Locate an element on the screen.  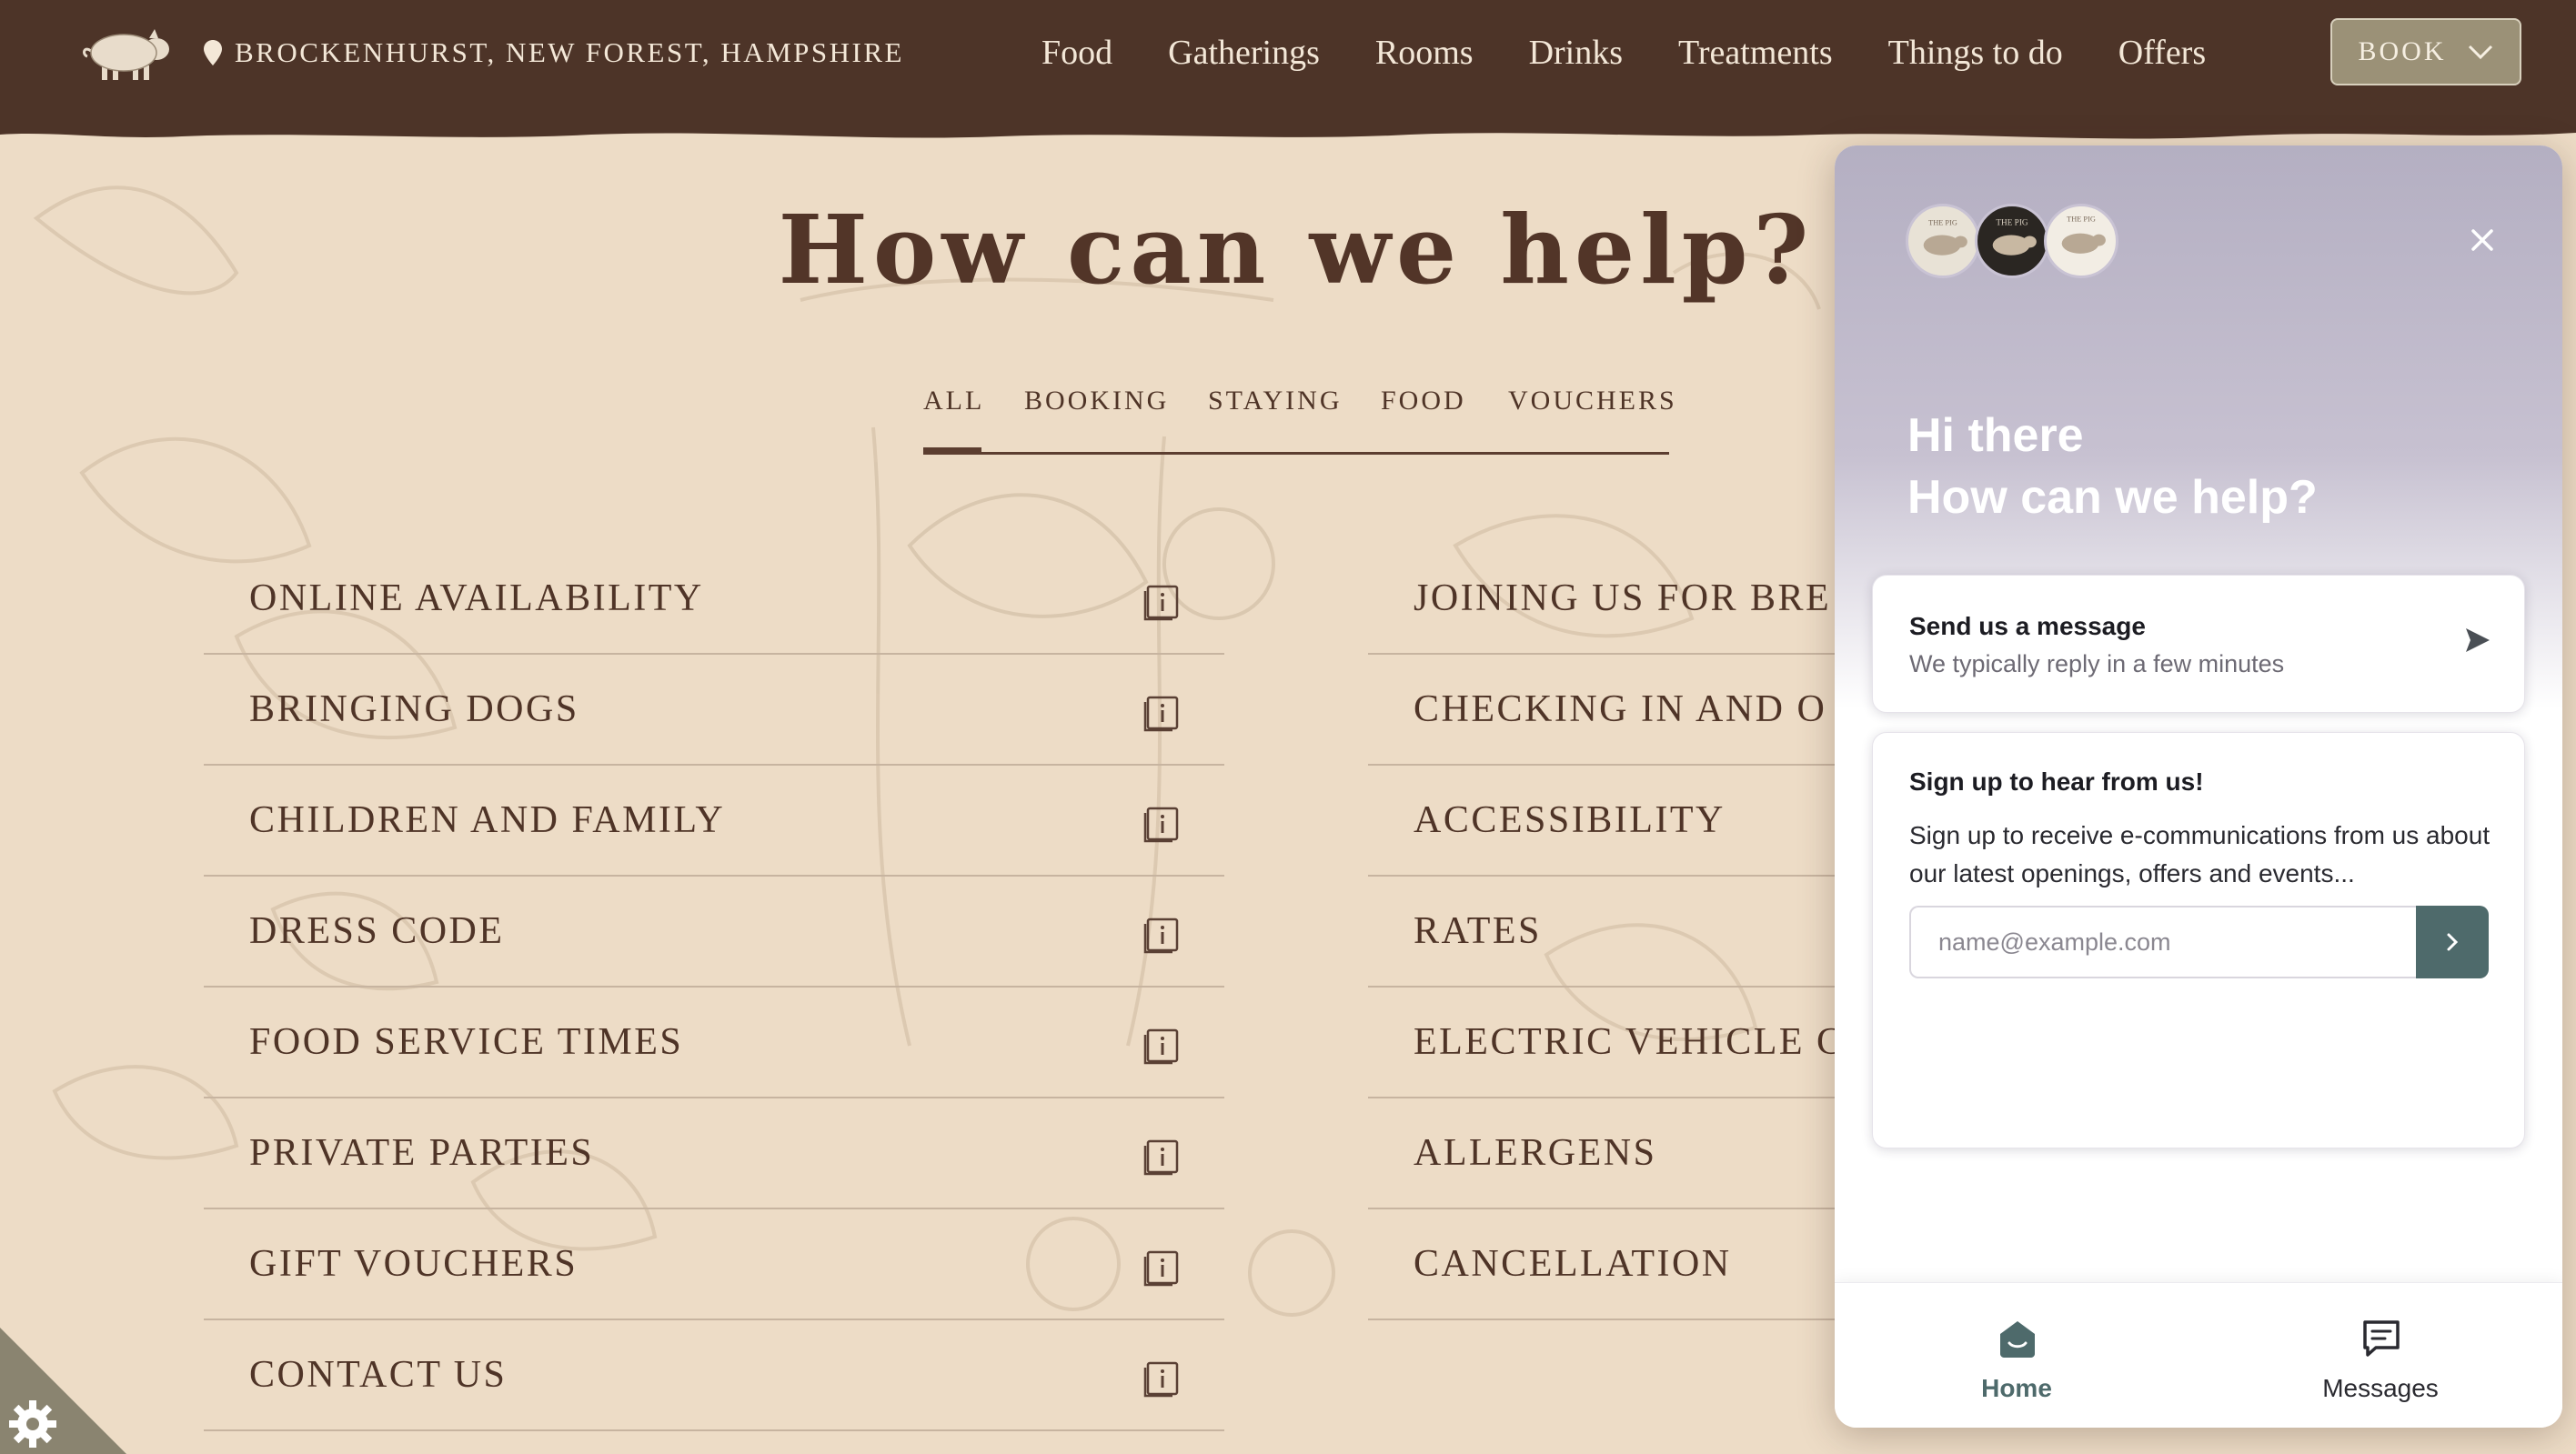
faq-item: FOOD SERVICE TIMES is located at coordinates (714, 1043).